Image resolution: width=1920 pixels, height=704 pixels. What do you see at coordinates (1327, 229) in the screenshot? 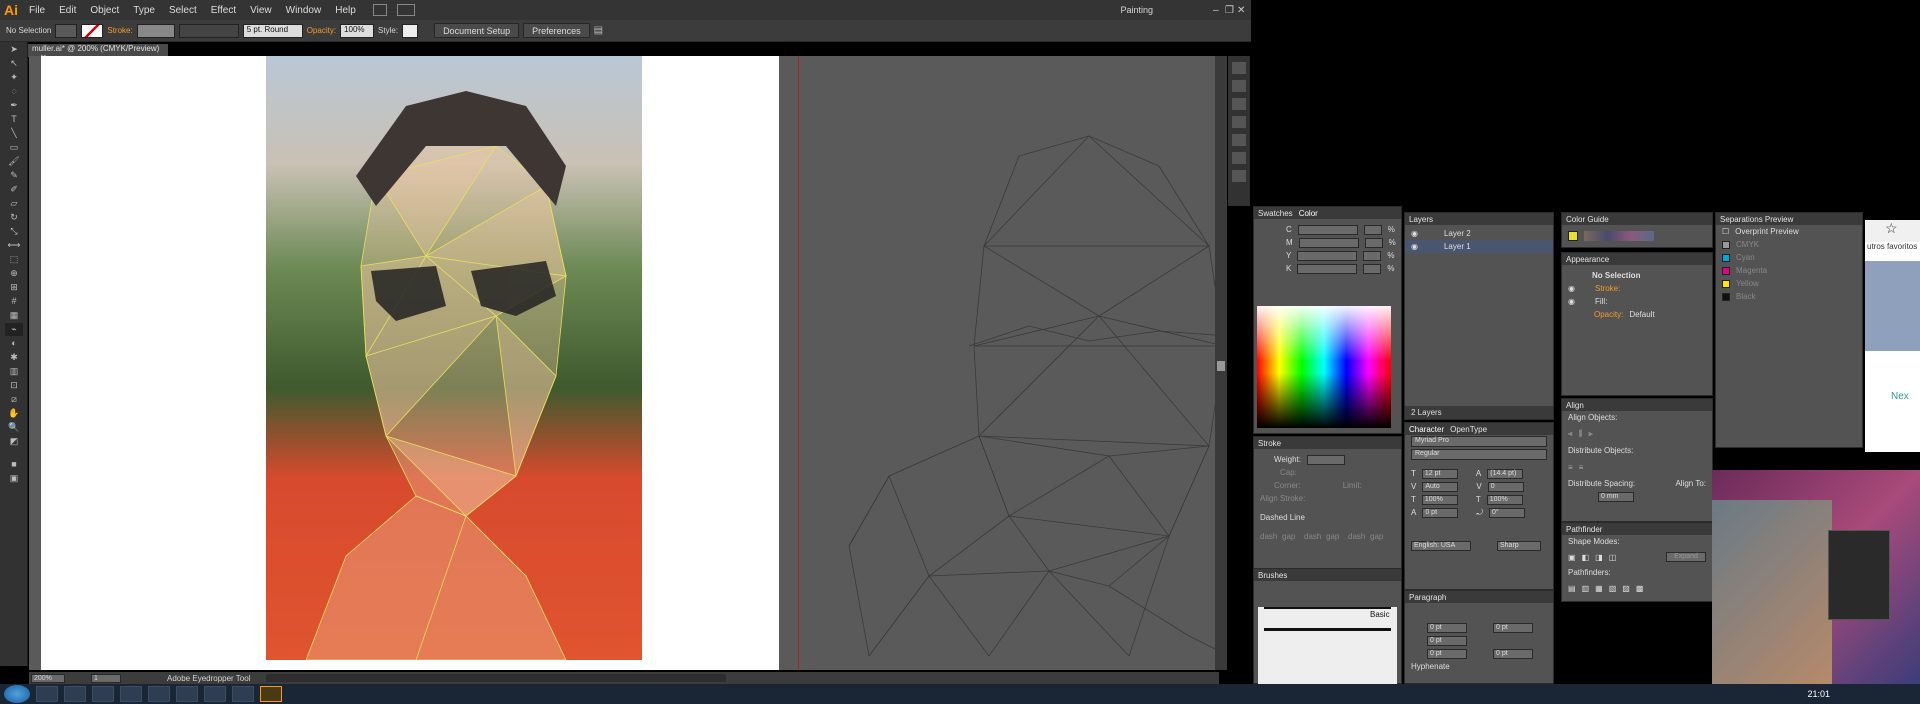
I see `c-slider` at bounding box center [1327, 229].